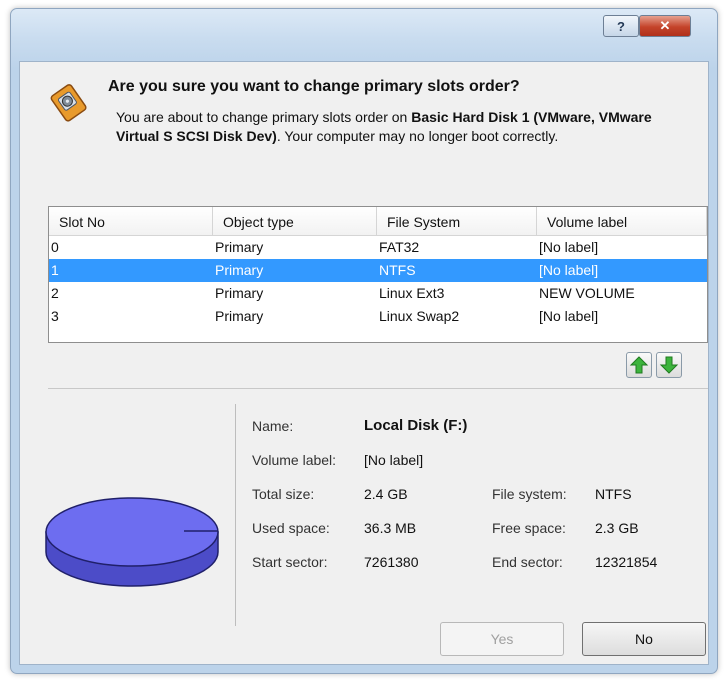 The image size is (725, 682). I want to click on end-sector-value: 12321854, so click(626, 562).